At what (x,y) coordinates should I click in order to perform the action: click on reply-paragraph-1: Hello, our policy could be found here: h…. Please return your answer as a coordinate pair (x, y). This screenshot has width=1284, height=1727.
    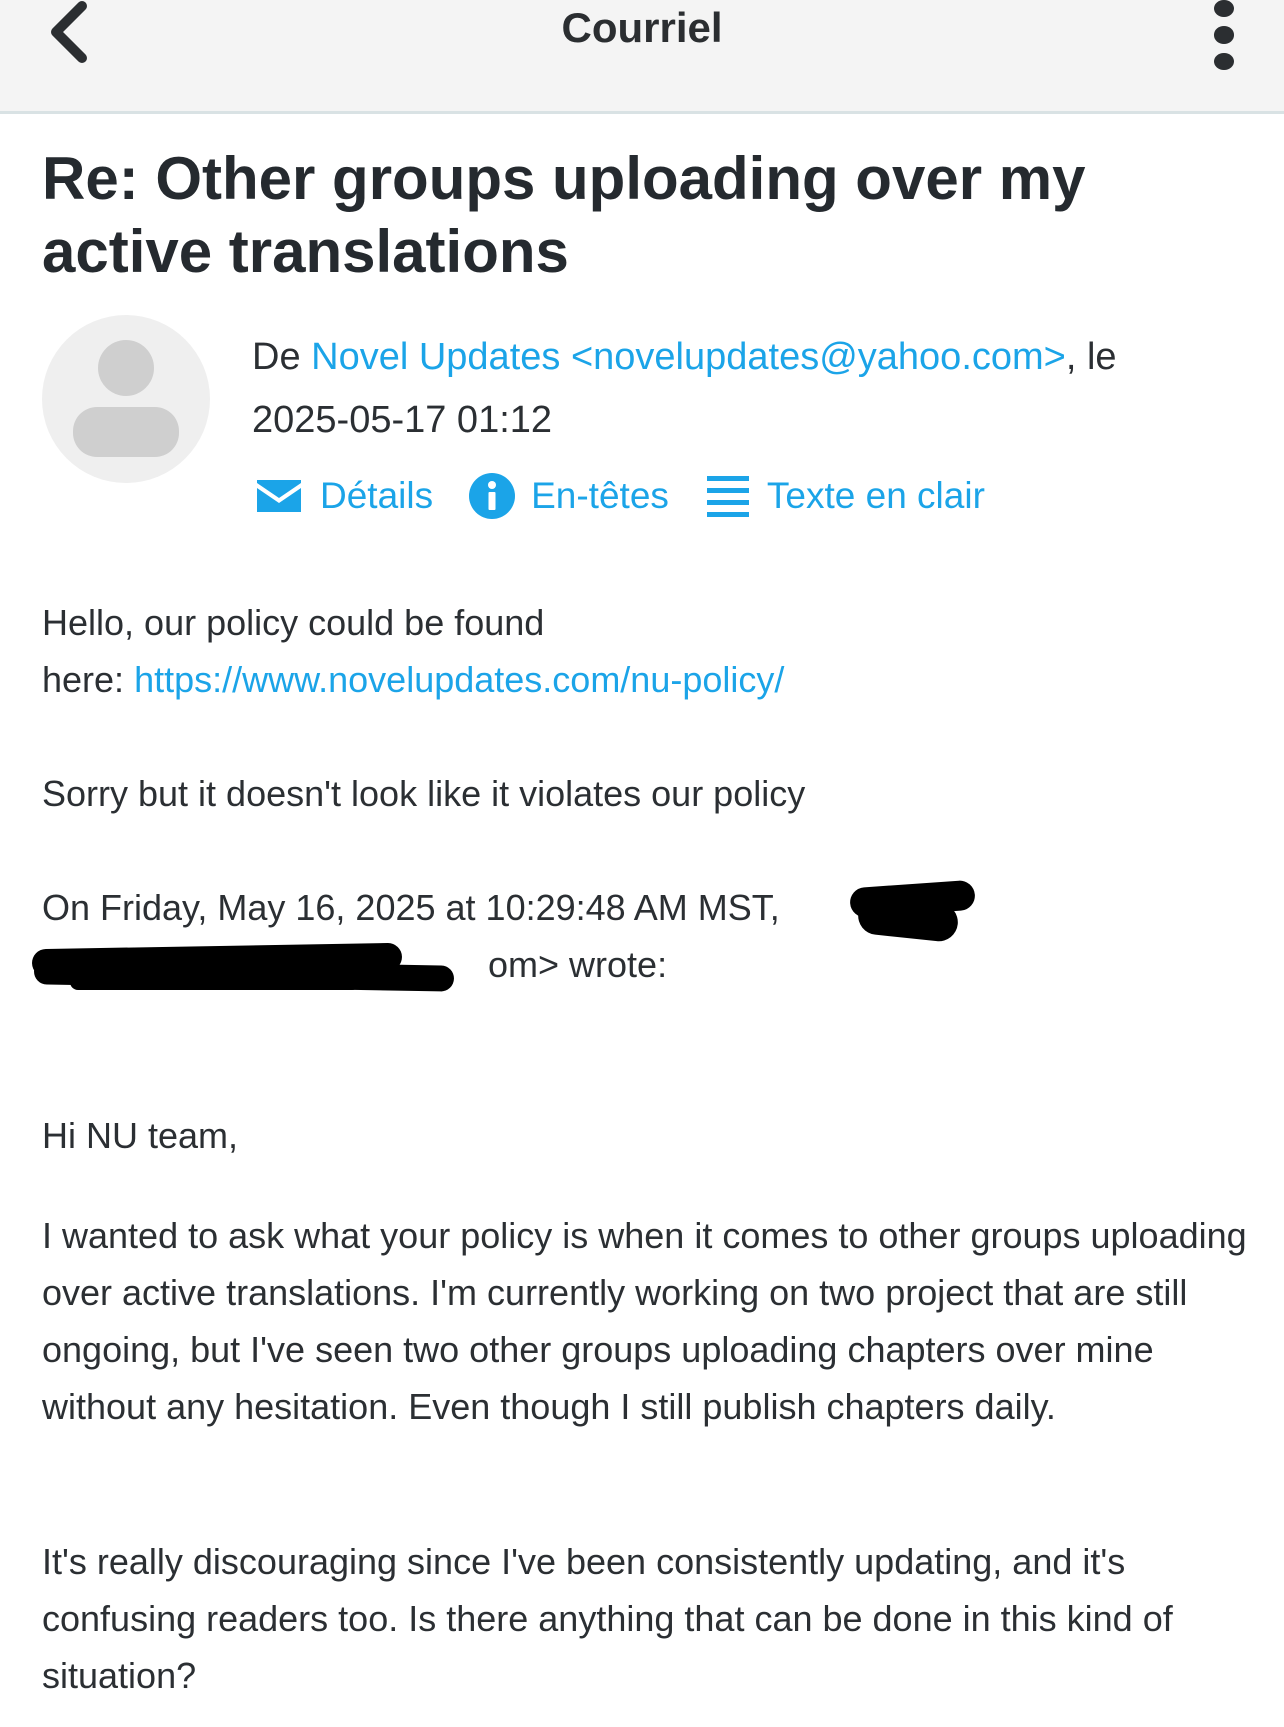
    Looking at the image, I should click on (649, 651).